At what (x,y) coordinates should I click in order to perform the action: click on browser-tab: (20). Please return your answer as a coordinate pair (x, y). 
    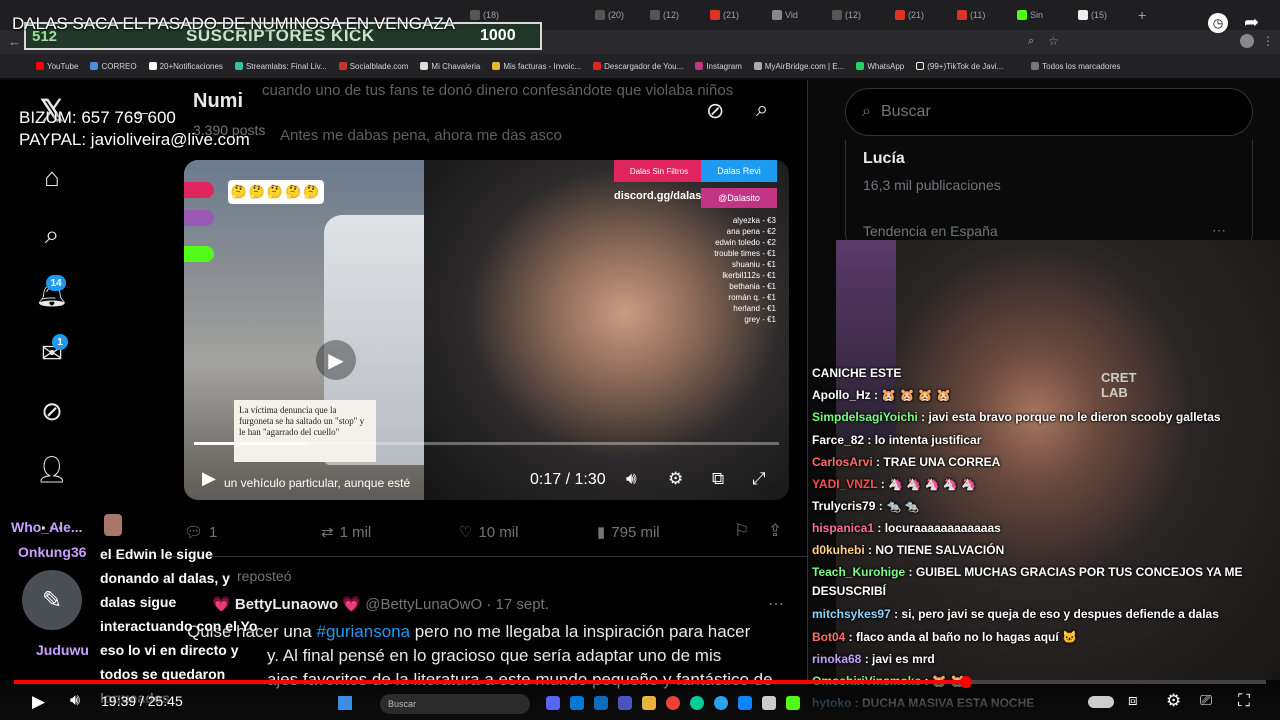
    Looking at the image, I should click on (609, 15).